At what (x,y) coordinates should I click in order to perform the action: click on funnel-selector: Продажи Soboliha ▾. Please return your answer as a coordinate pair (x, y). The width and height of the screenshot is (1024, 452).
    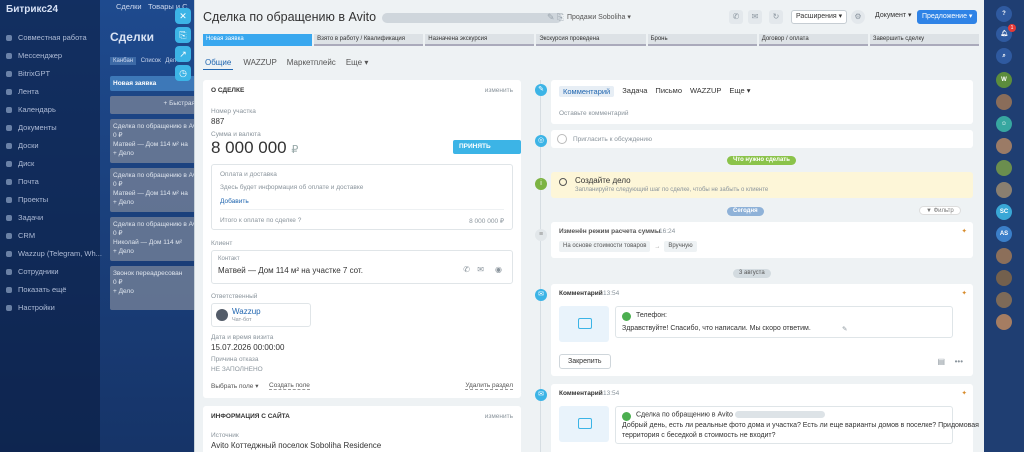
    Looking at the image, I should click on (599, 17).